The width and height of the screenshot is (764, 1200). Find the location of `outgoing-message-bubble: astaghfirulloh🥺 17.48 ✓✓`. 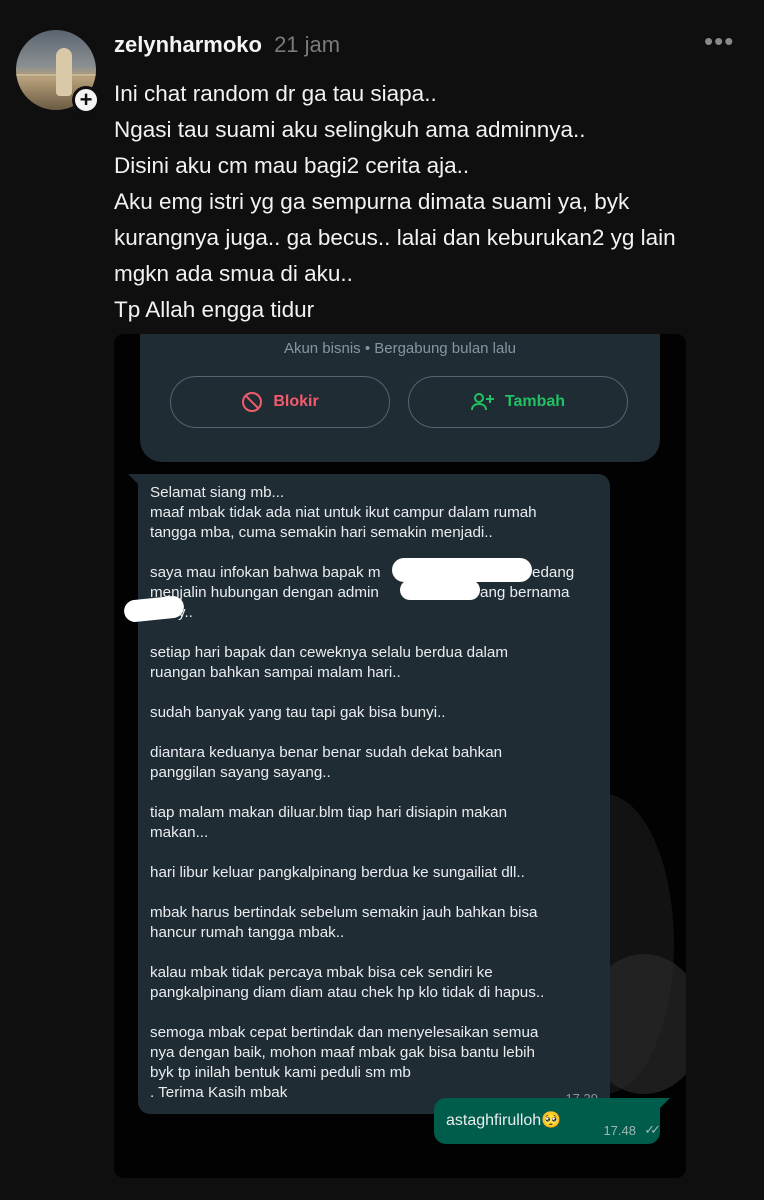

outgoing-message-bubble: astaghfirulloh🥺 17.48 ✓✓ is located at coordinates (552, 1121).